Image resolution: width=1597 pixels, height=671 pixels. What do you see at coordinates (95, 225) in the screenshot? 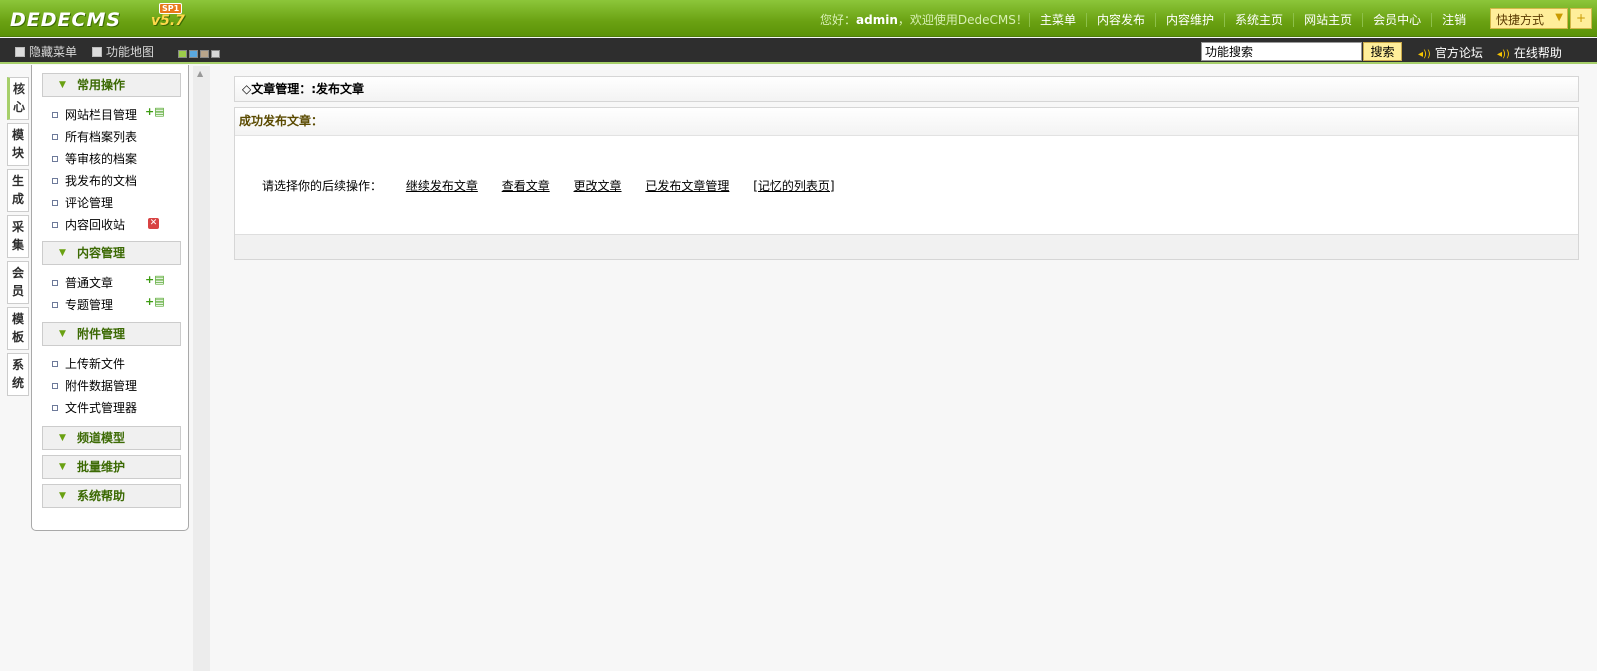
I see `menu-item-label: 内容回收站` at bounding box center [95, 225].